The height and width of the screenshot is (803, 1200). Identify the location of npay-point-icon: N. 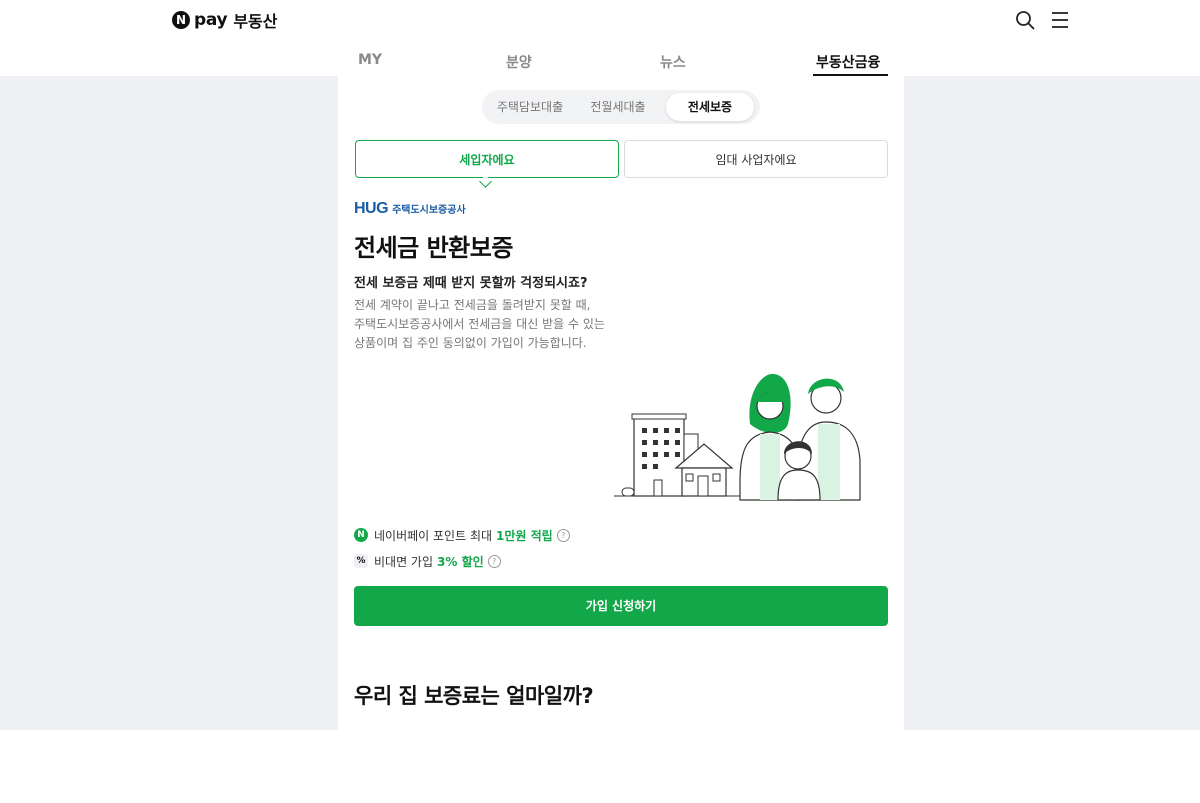
(361, 535).